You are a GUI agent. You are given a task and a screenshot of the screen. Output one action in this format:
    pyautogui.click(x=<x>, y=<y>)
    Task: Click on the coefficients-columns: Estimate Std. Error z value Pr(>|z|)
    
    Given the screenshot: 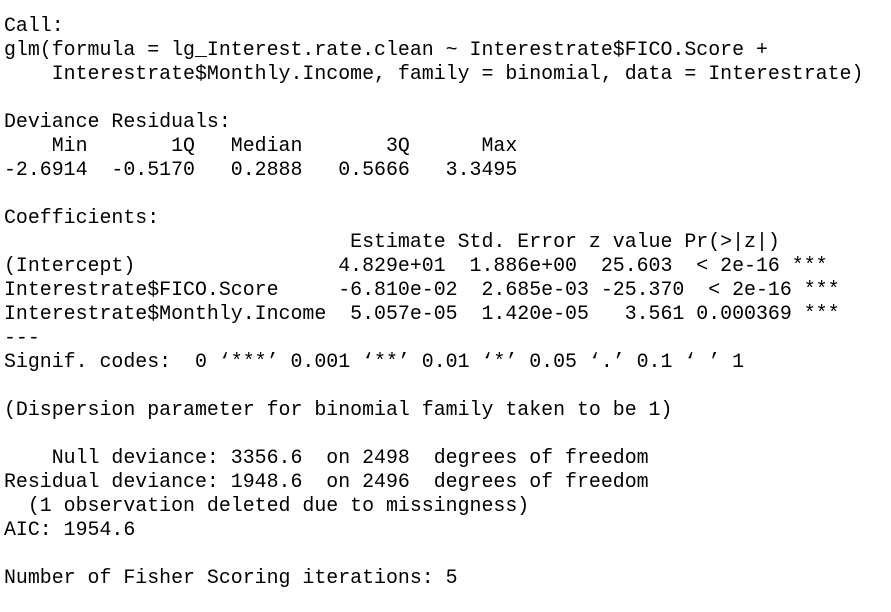 What is the action you would take?
    pyautogui.click(x=416, y=241)
    